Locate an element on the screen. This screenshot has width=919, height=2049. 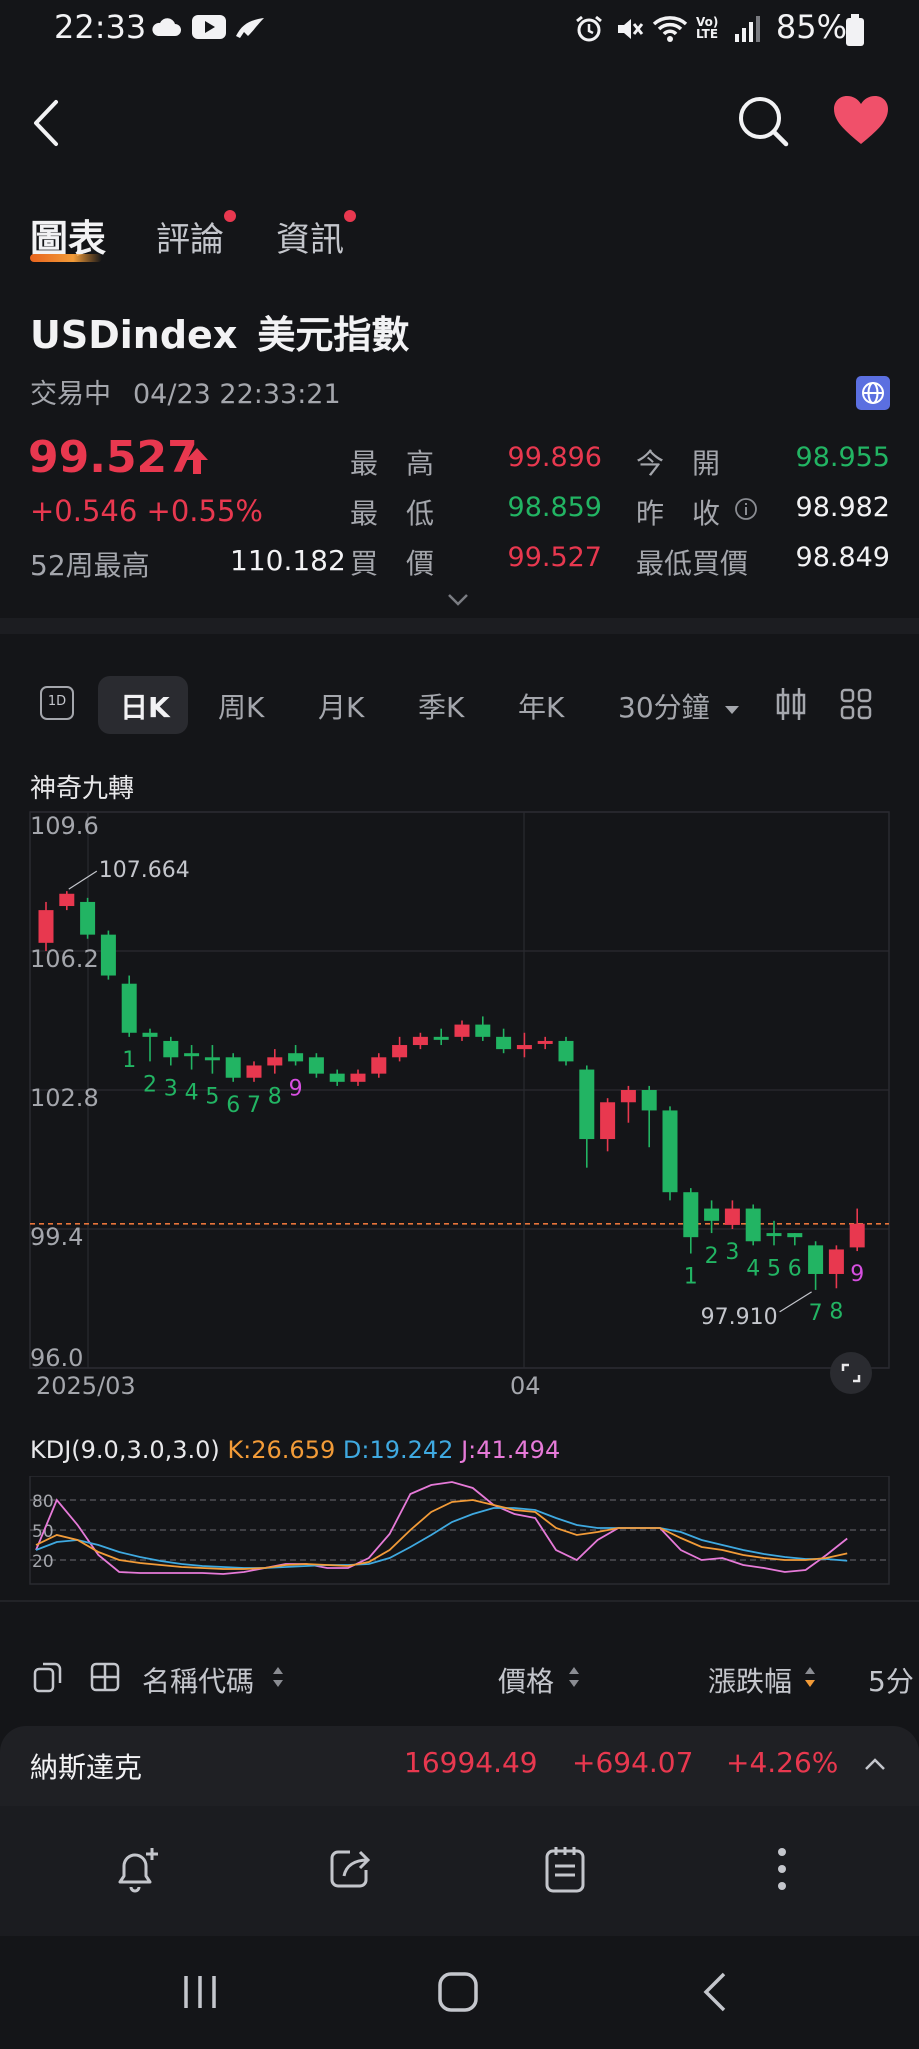
fullscreen-button is located at coordinates (851, 1373).